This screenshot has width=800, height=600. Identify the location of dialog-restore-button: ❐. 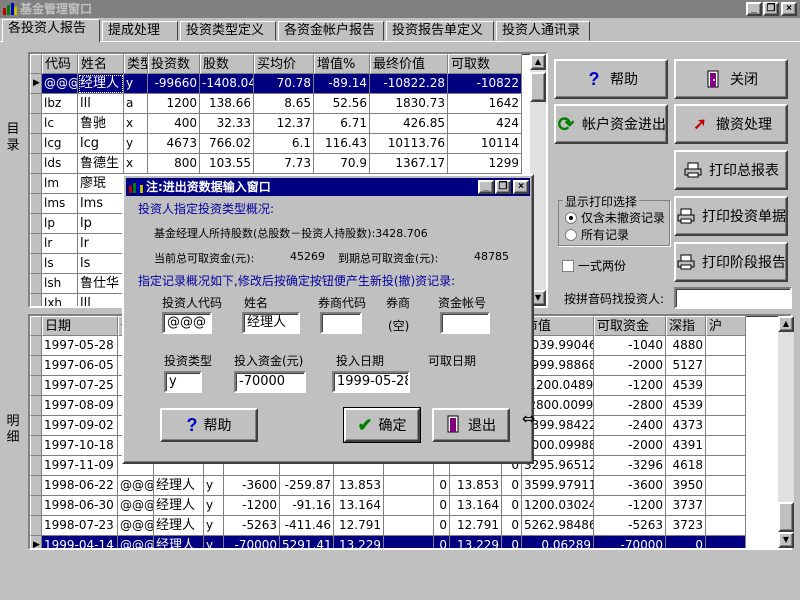
(503, 187).